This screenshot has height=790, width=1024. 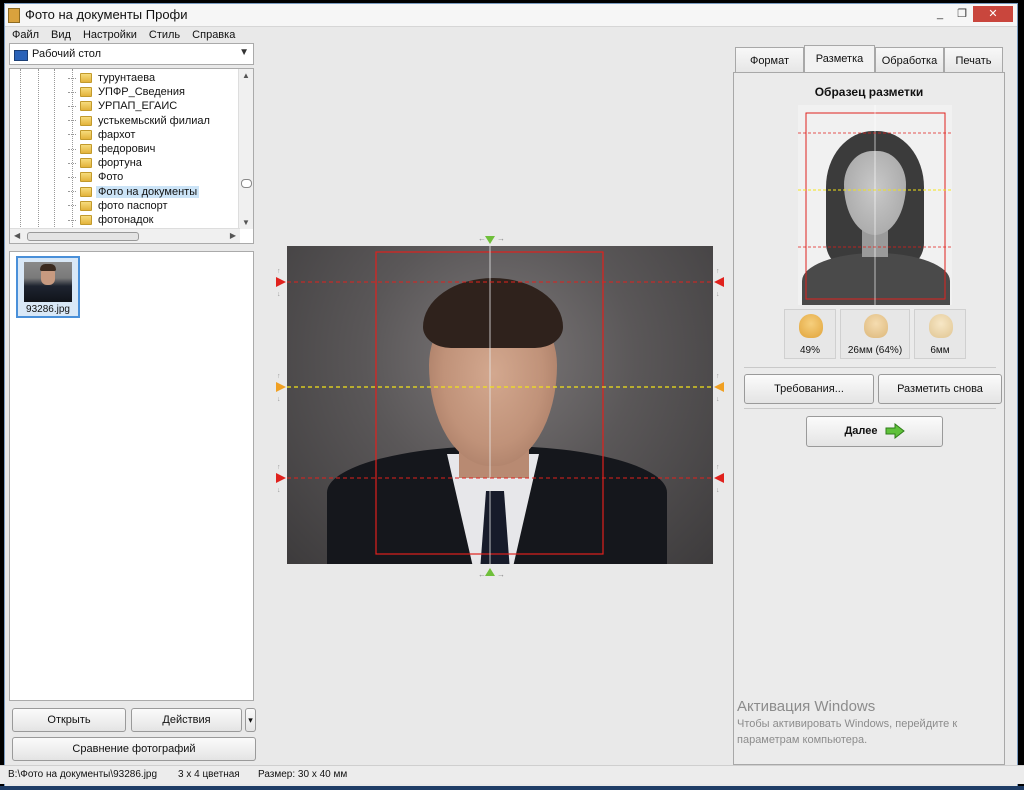 I want to click on menu-file: Файл, so click(x=25, y=35).